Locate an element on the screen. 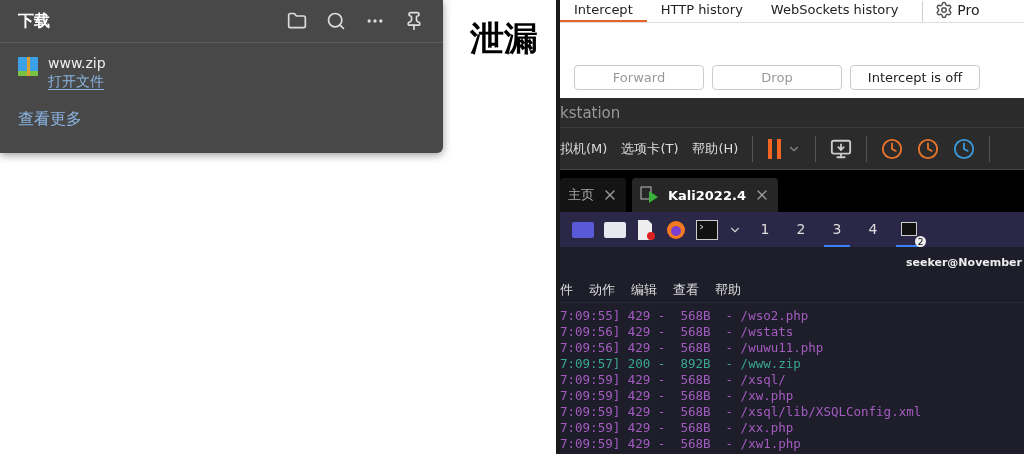 The height and width of the screenshot is (454, 1024). search-icon is located at coordinates (336, 21).